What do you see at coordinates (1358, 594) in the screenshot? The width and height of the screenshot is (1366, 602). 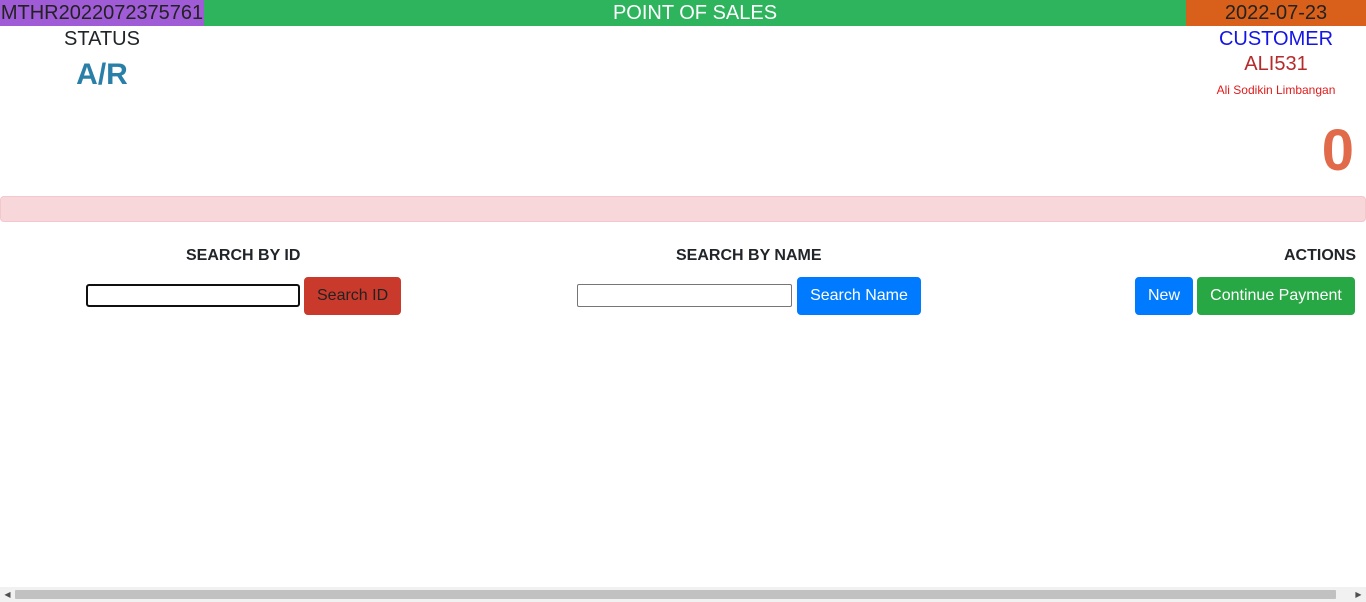 I see `scroll-right-arrow-icon: ▶` at bounding box center [1358, 594].